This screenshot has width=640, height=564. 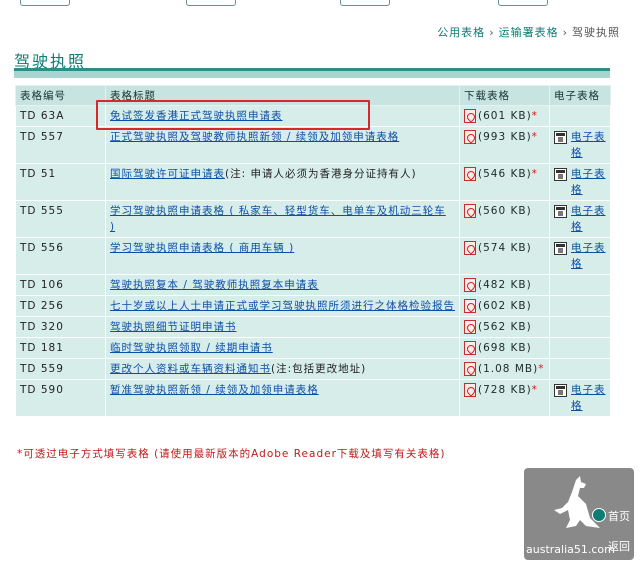 What do you see at coordinates (60, 219) in the screenshot?
I see `form-code: TD 555` at bounding box center [60, 219].